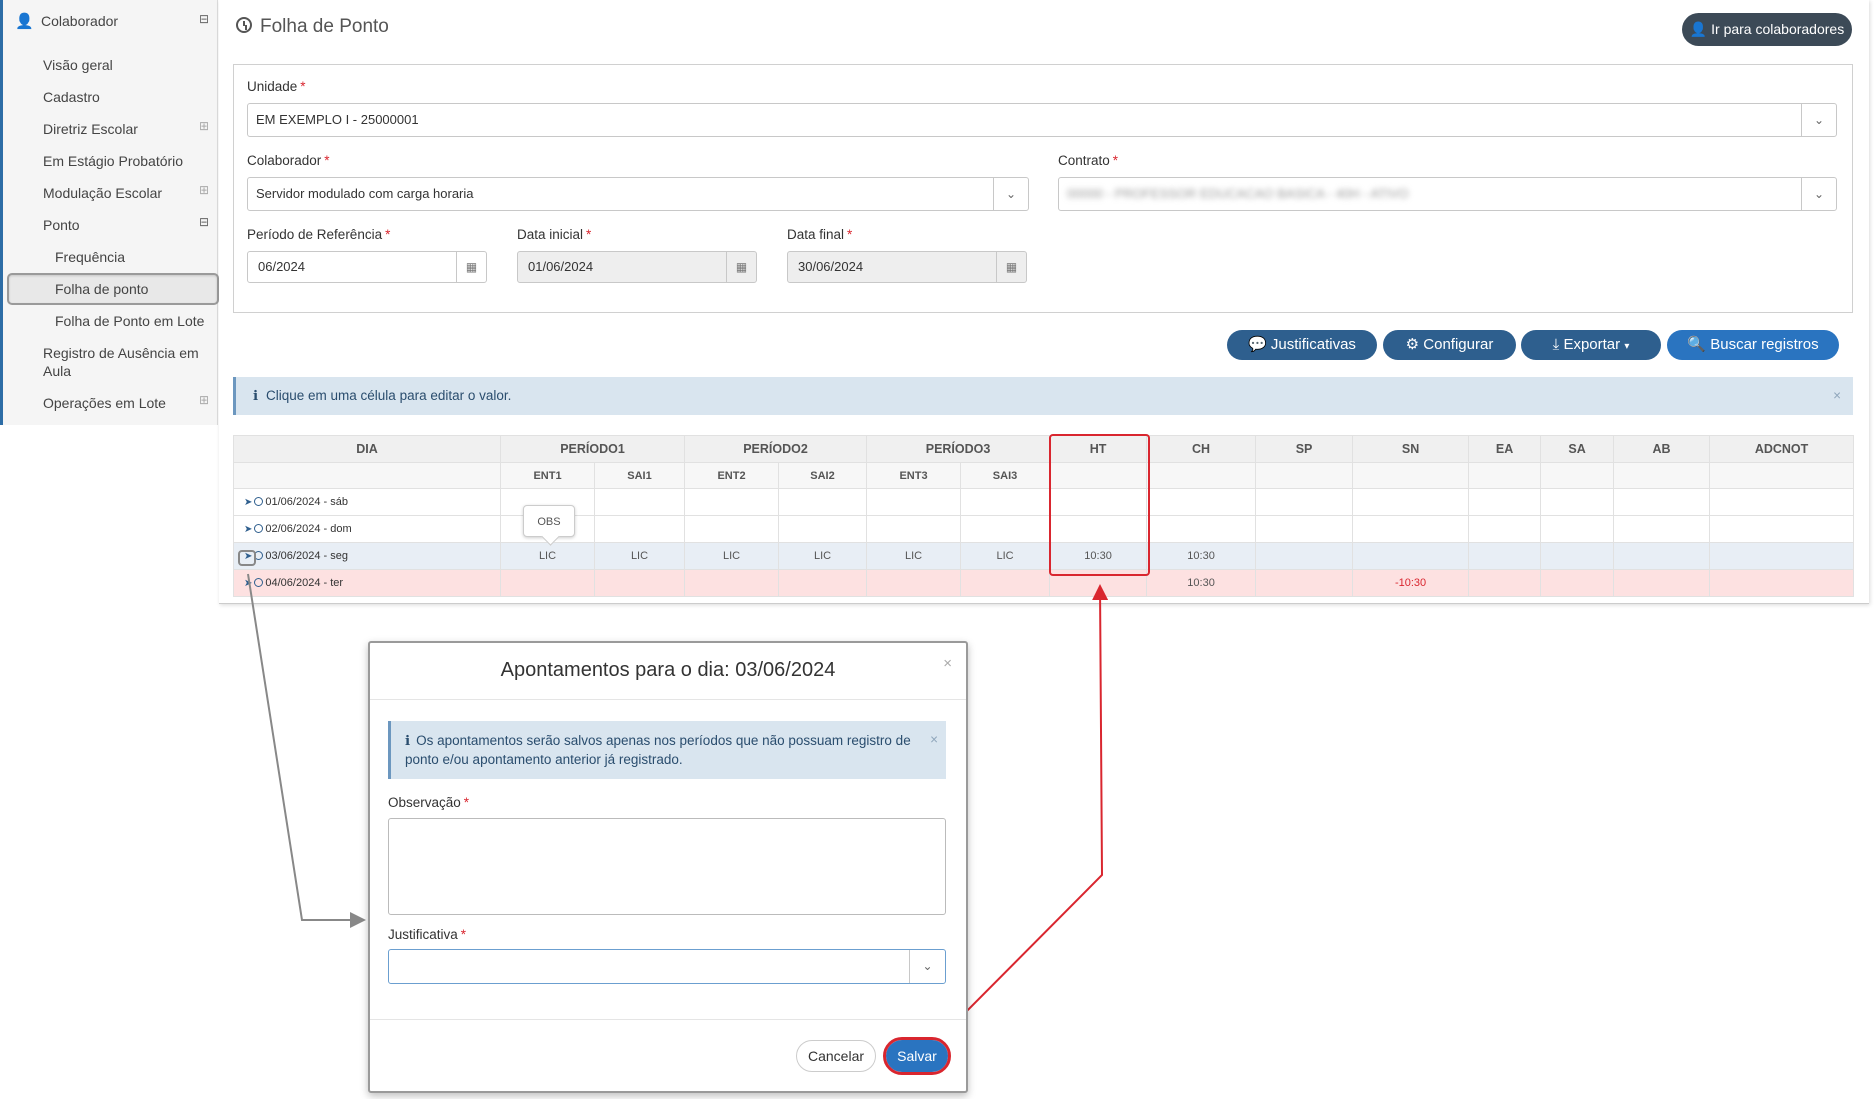 This screenshot has width=1874, height=1099. Describe the element at coordinates (79, 21) in the screenshot. I see `sidebar-header-colaborador: Colaborador` at that location.